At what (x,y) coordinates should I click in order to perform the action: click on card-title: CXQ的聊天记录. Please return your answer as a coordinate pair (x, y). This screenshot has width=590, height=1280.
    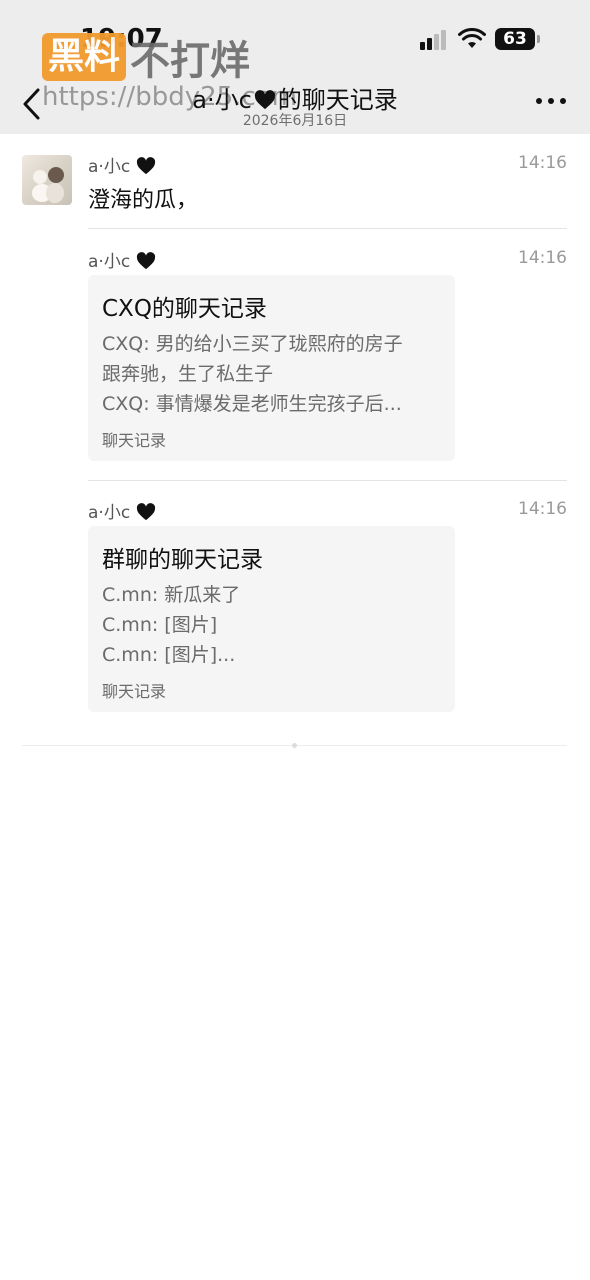
    Looking at the image, I should click on (184, 309).